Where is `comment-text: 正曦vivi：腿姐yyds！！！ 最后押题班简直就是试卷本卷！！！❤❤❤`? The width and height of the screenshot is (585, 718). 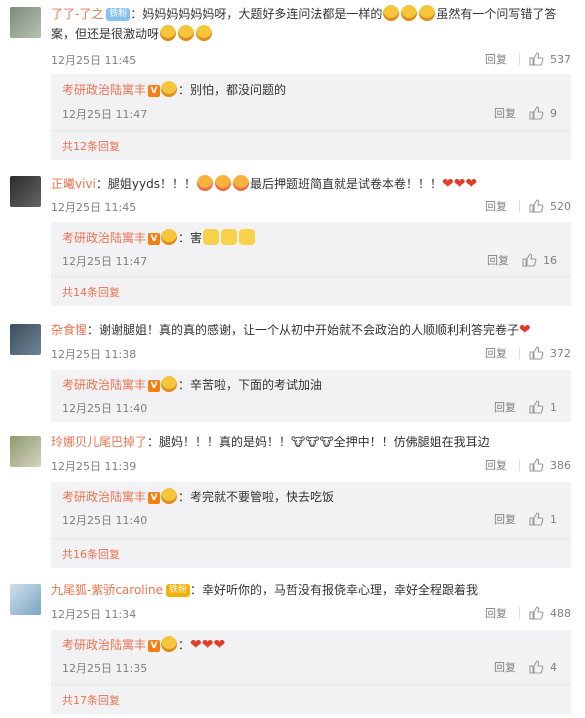 comment-text: 正曦vivi：腿姐yyds！！！ 最后押题班简直就是试卷本卷！！！❤❤❤ is located at coordinates (311, 184).